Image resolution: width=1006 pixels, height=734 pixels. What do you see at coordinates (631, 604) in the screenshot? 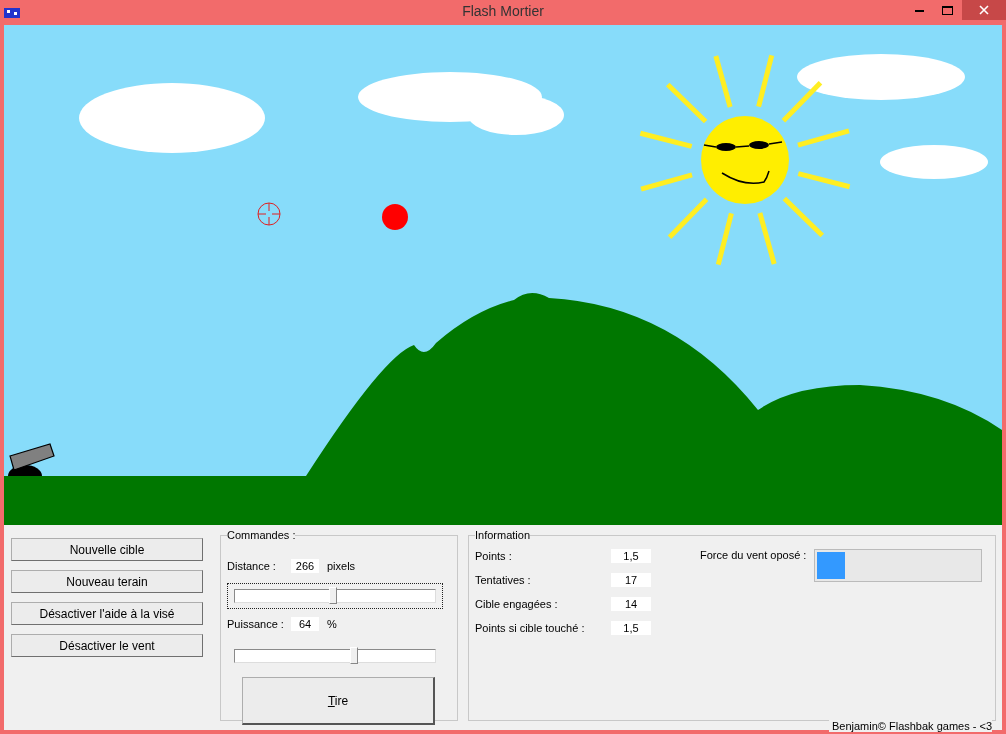
I see `stat-value: 14` at bounding box center [631, 604].